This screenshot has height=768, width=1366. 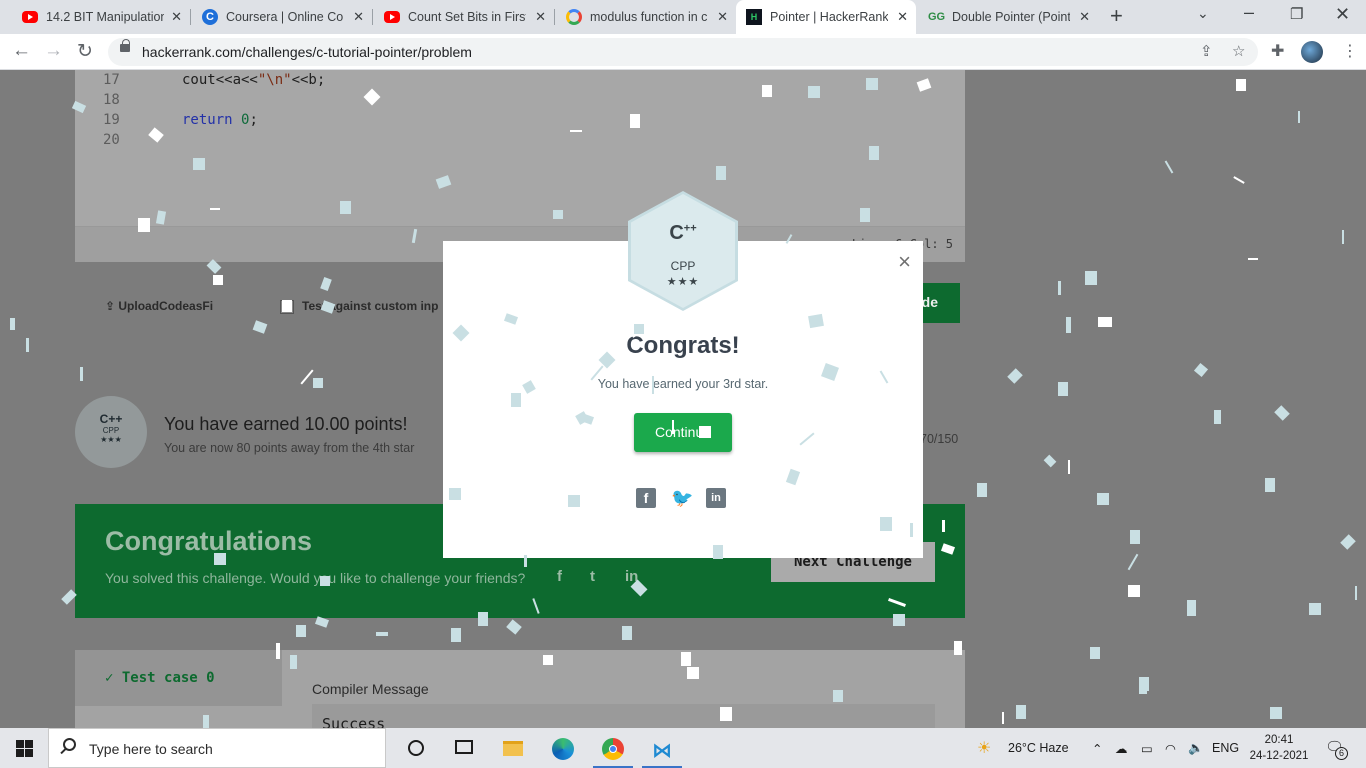 What do you see at coordinates (125, 45) in the screenshot?
I see `lock-icon` at bounding box center [125, 45].